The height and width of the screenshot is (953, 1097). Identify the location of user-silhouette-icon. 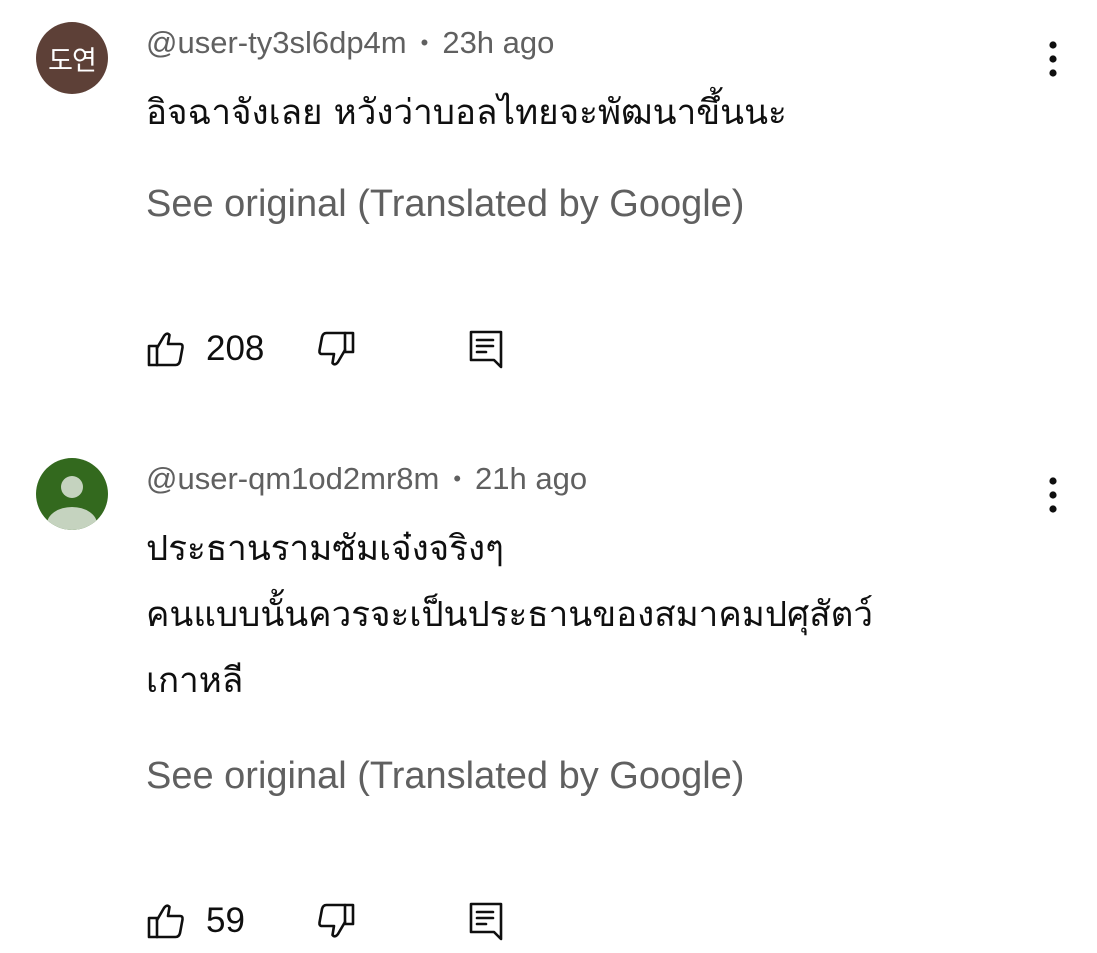
(72, 494).